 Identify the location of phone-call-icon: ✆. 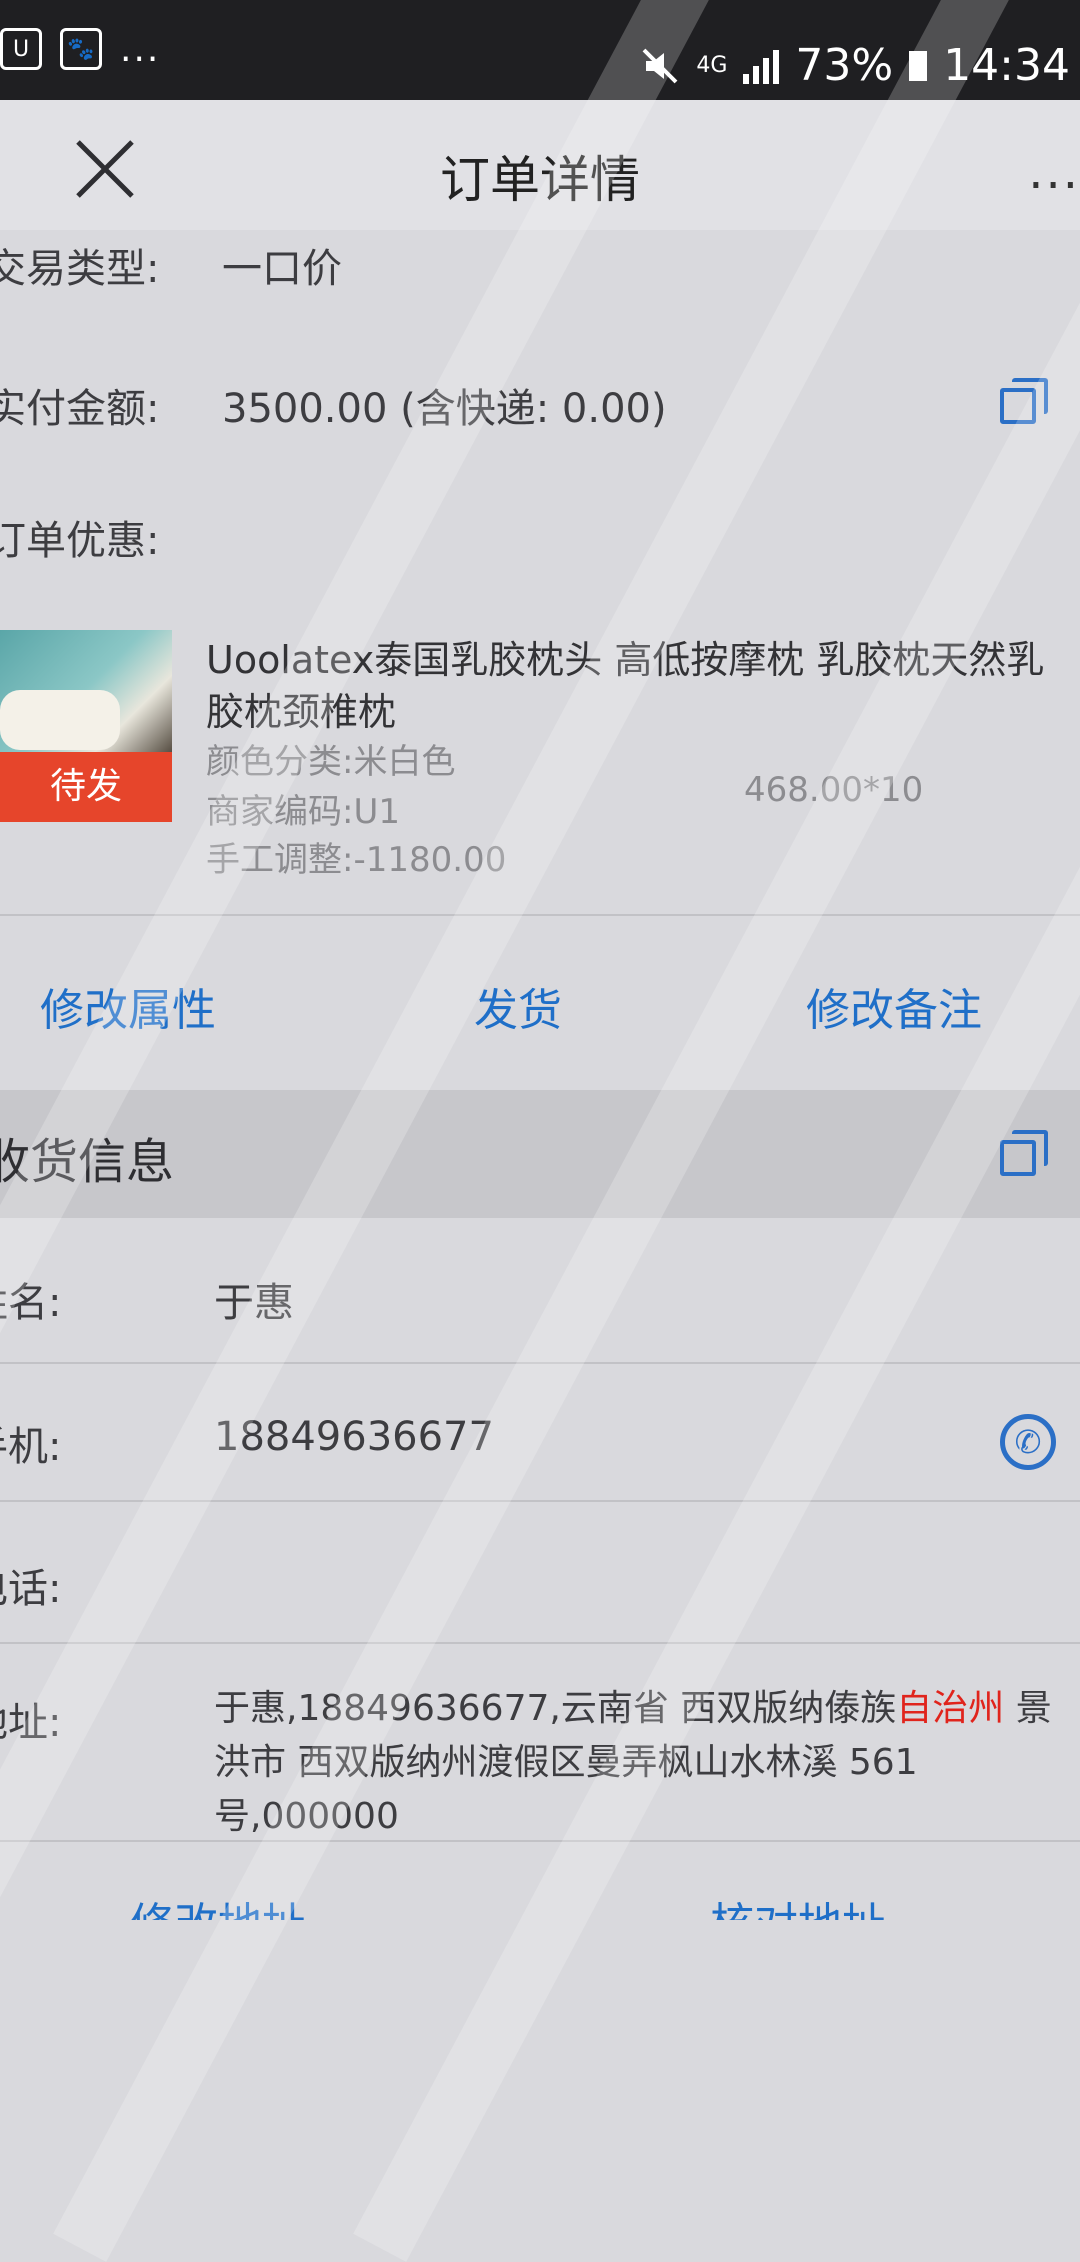
(1028, 1442).